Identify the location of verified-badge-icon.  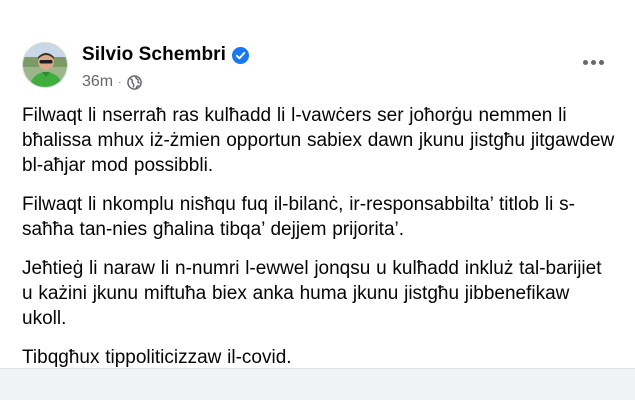
(241, 55).